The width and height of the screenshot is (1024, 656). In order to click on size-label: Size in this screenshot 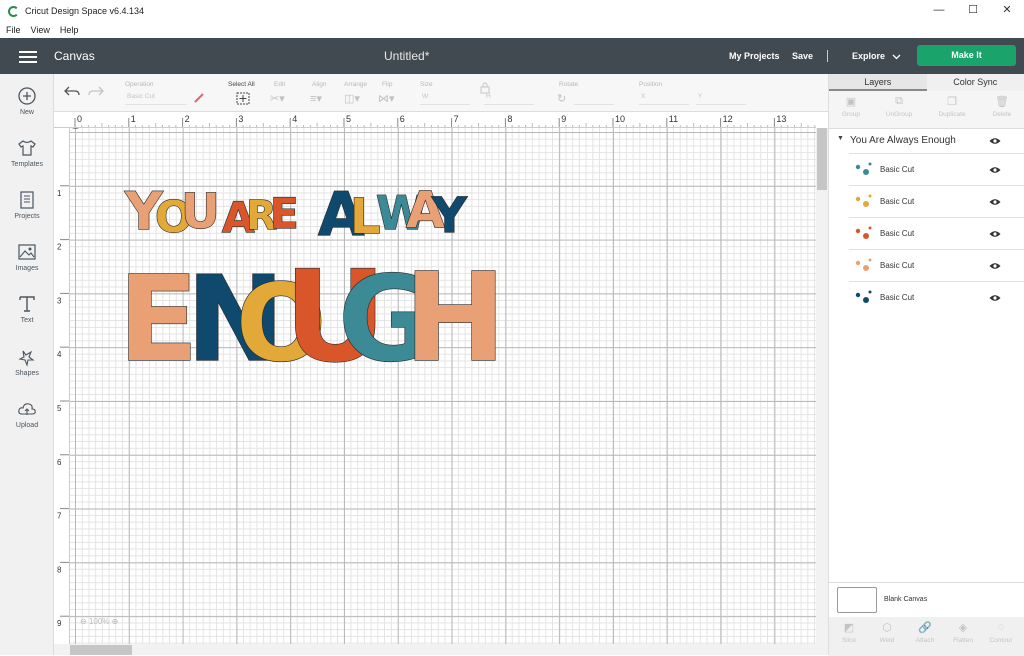, I will do `click(426, 84)`.